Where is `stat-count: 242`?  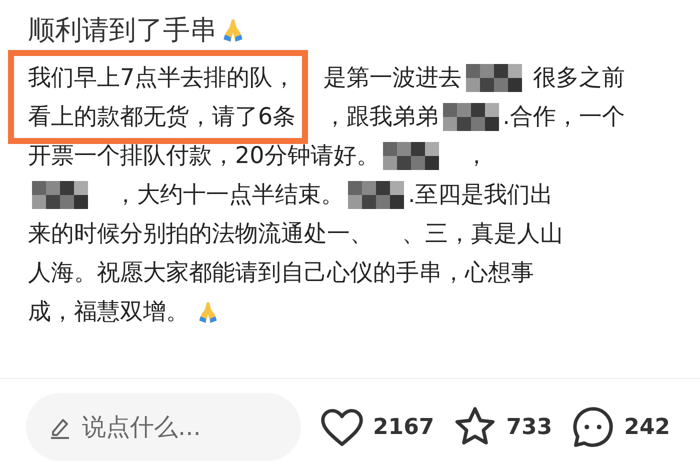 stat-count: 242 is located at coordinates (647, 427).